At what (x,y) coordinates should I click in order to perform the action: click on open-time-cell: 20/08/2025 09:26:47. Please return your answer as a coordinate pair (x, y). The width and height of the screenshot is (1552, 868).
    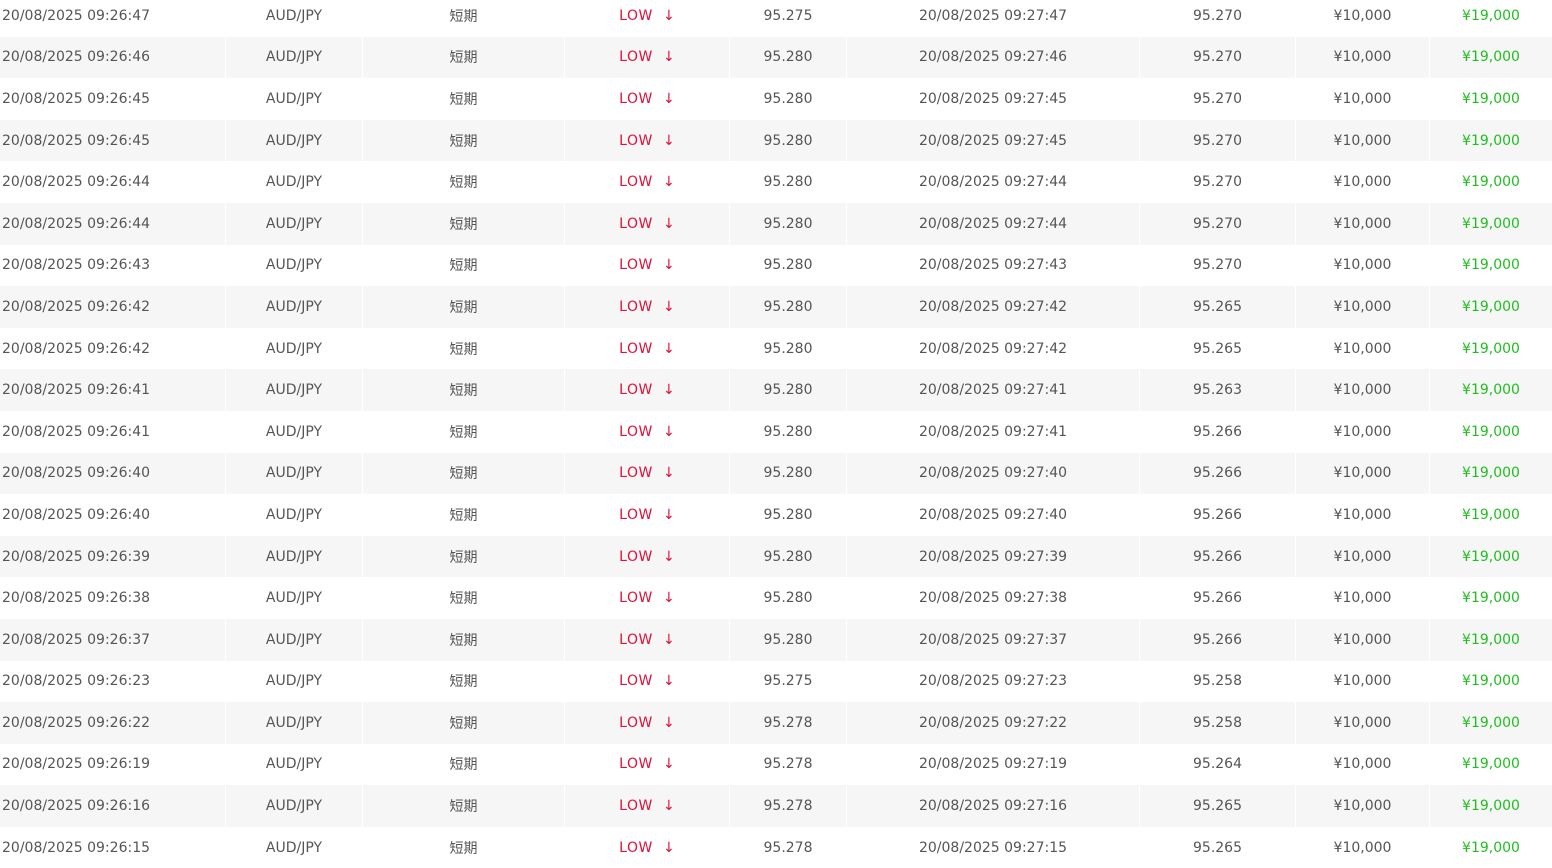
    Looking at the image, I should click on (113, 18).